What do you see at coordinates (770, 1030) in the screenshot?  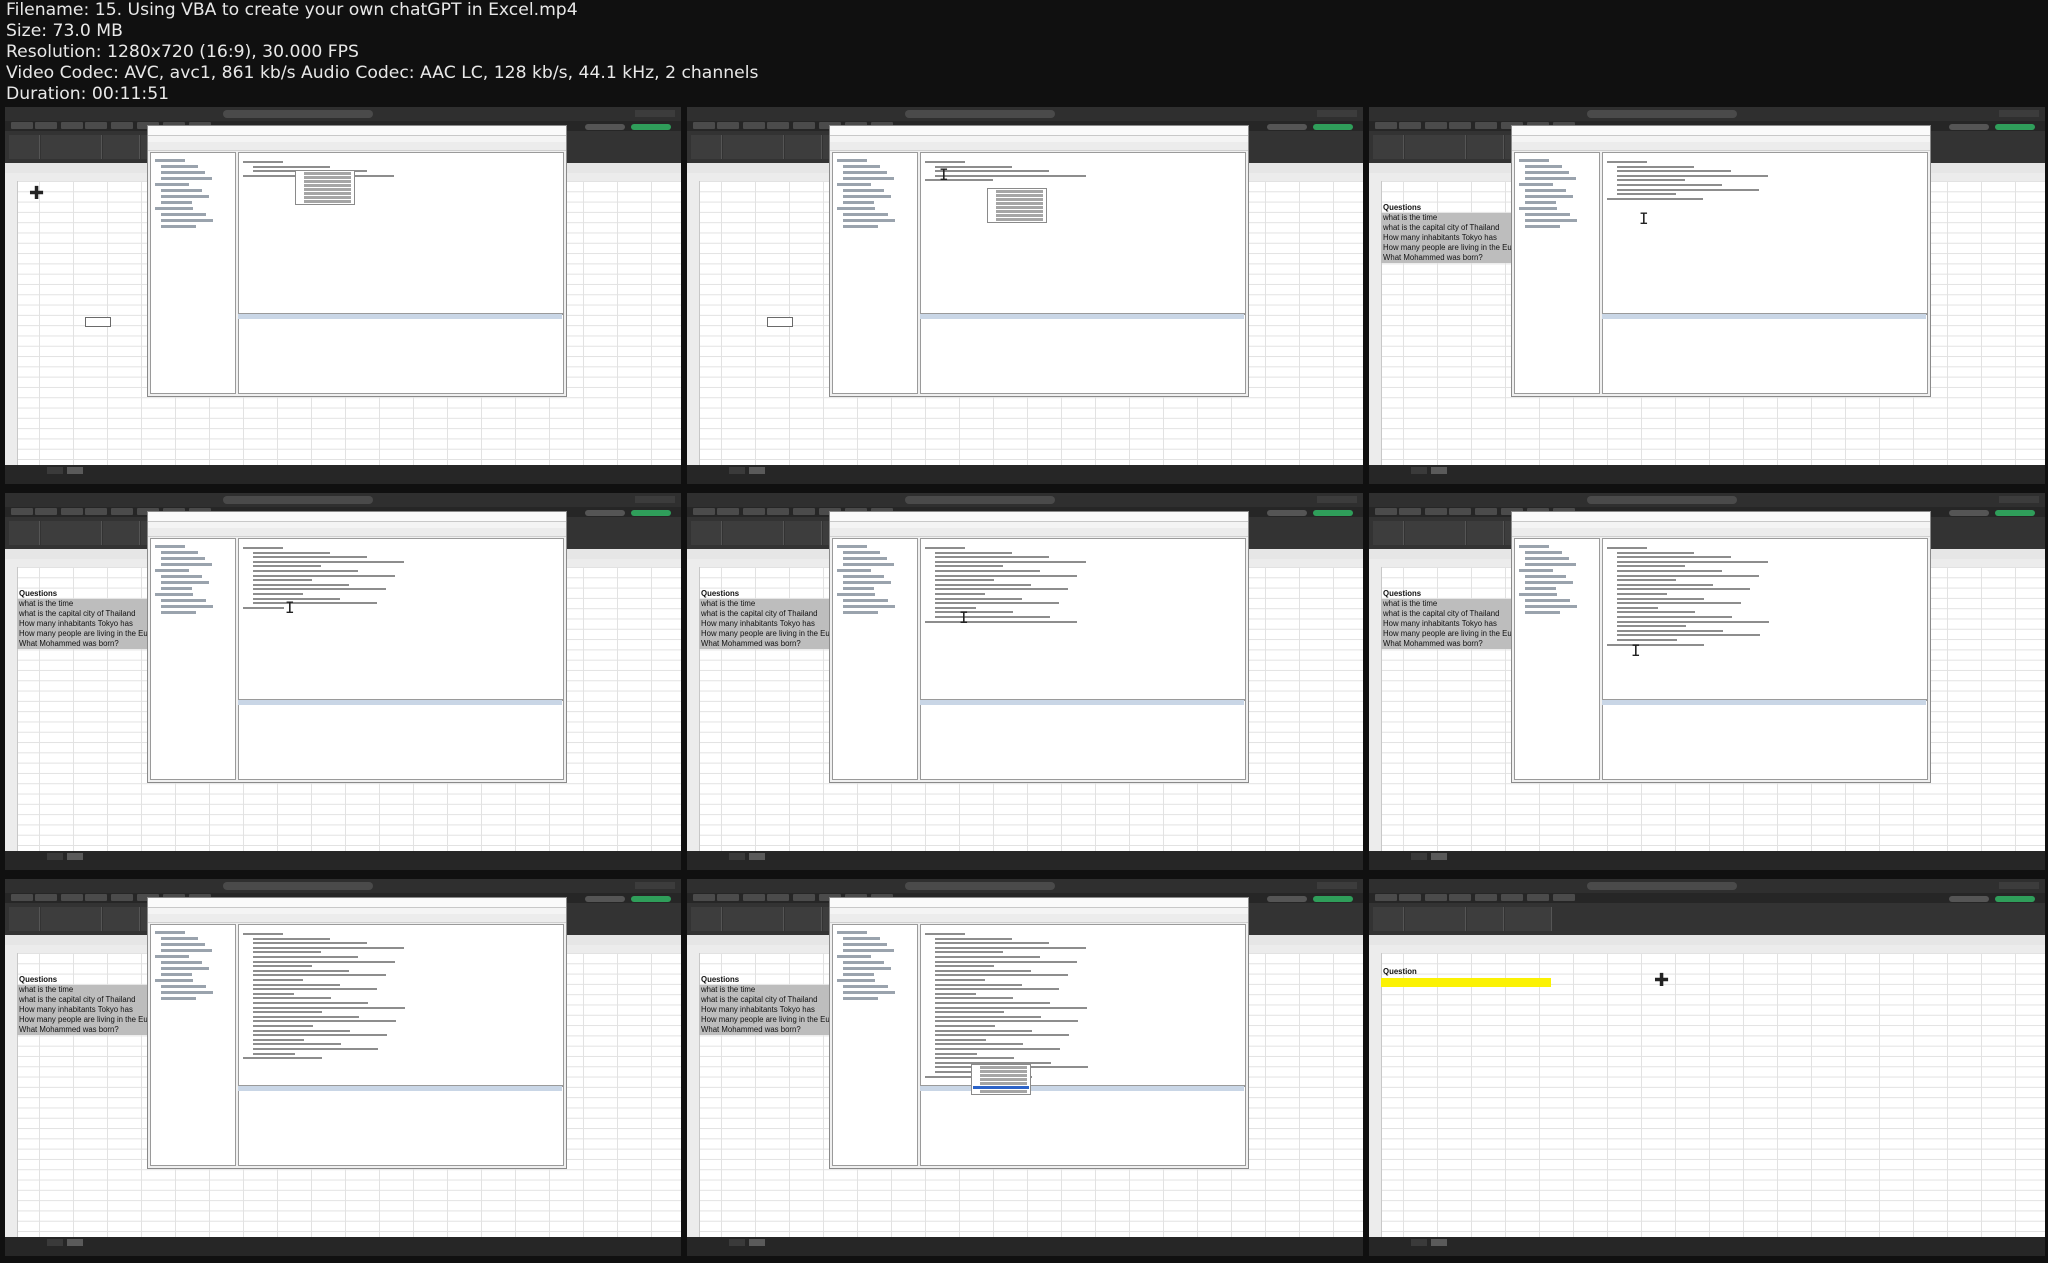 I see `question-item: What Mohammed was born?` at bounding box center [770, 1030].